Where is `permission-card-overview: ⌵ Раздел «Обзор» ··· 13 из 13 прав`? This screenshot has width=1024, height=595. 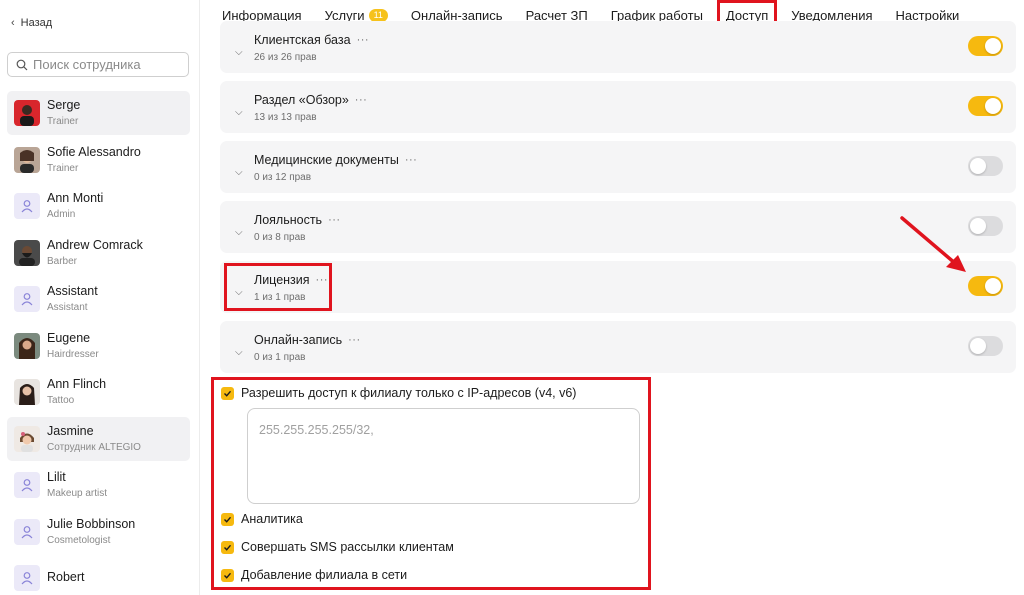
permission-card-overview: ⌵ Раздел «Обзор» ··· 13 из 13 прав is located at coordinates (618, 107).